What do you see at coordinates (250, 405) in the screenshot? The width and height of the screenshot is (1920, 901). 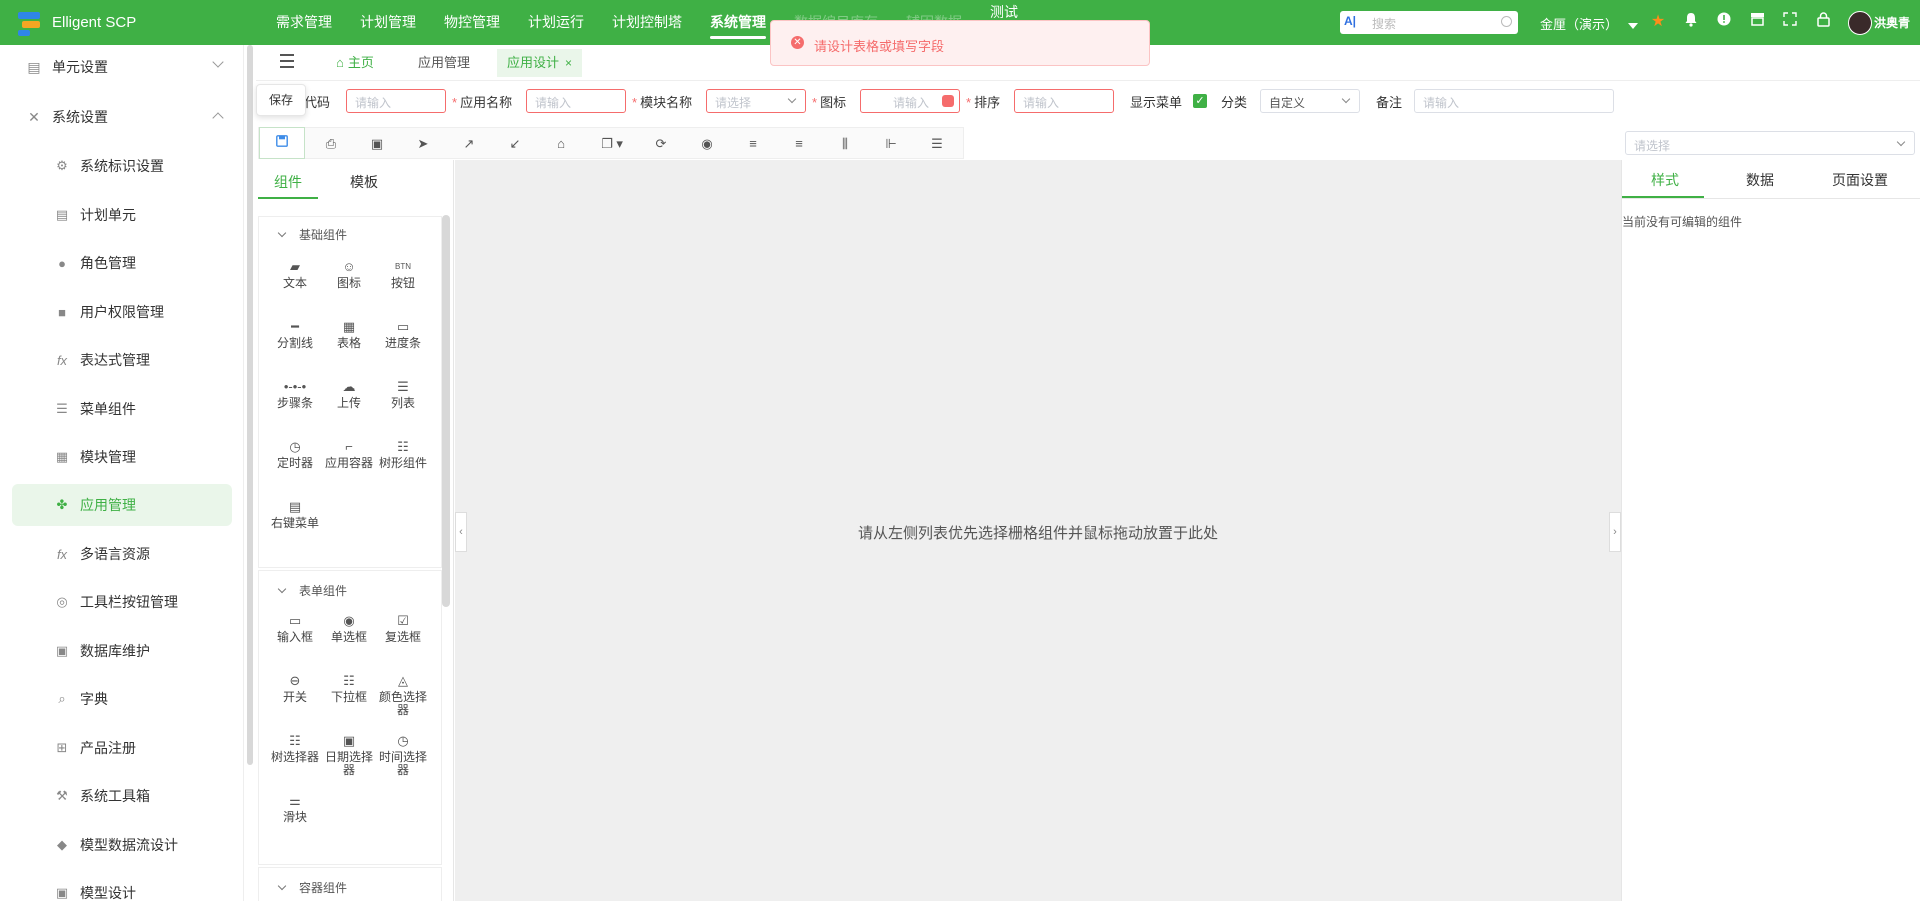 I see `sidebar-scrollbar` at bounding box center [250, 405].